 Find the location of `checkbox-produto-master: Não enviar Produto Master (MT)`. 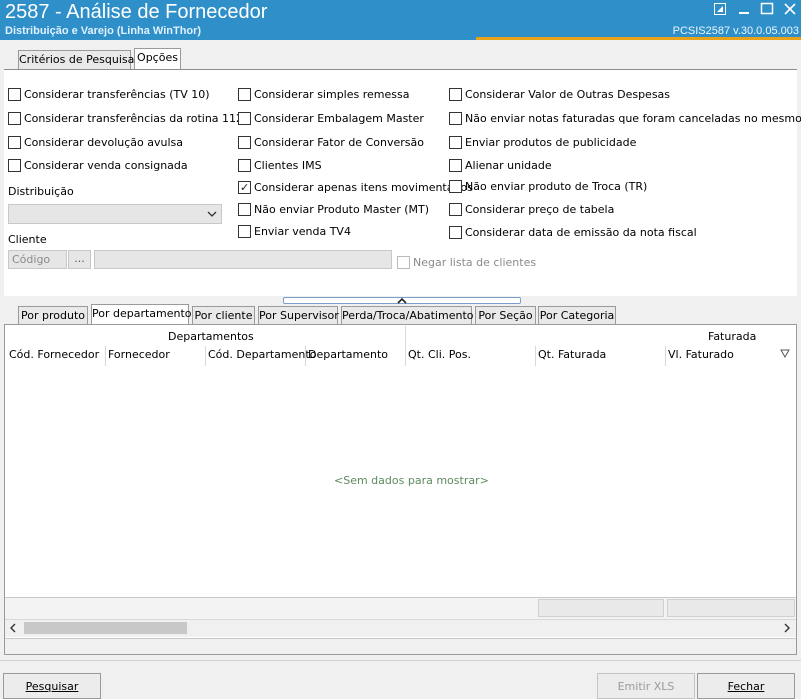

checkbox-produto-master: Não enviar Produto Master (MT) is located at coordinates (333, 209).